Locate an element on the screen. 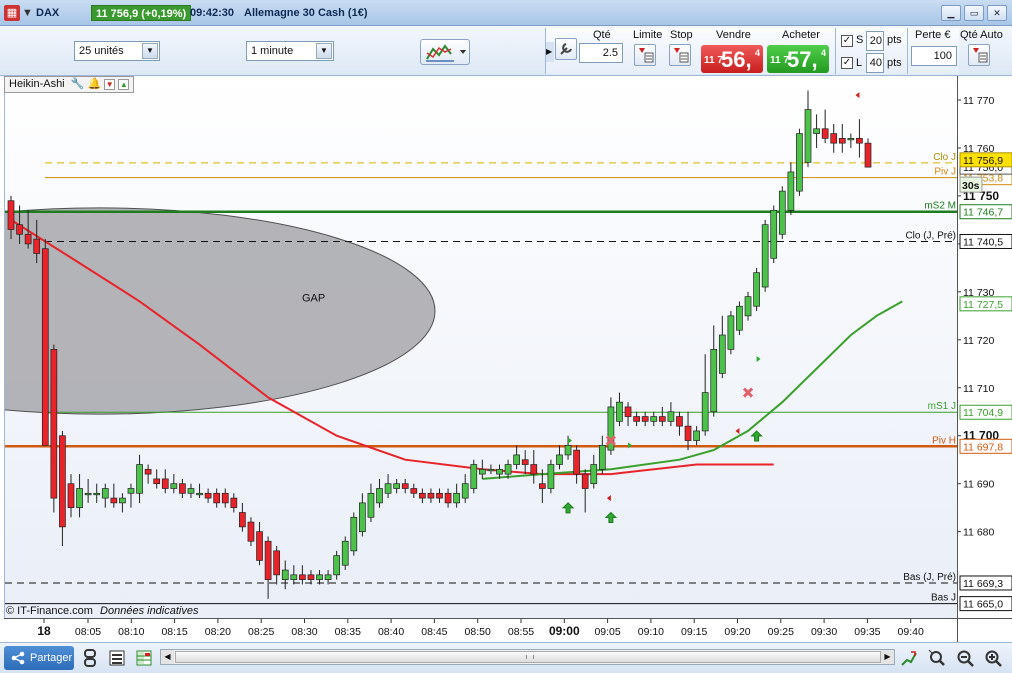  minimize-icon: ▁ is located at coordinates (951, 13).